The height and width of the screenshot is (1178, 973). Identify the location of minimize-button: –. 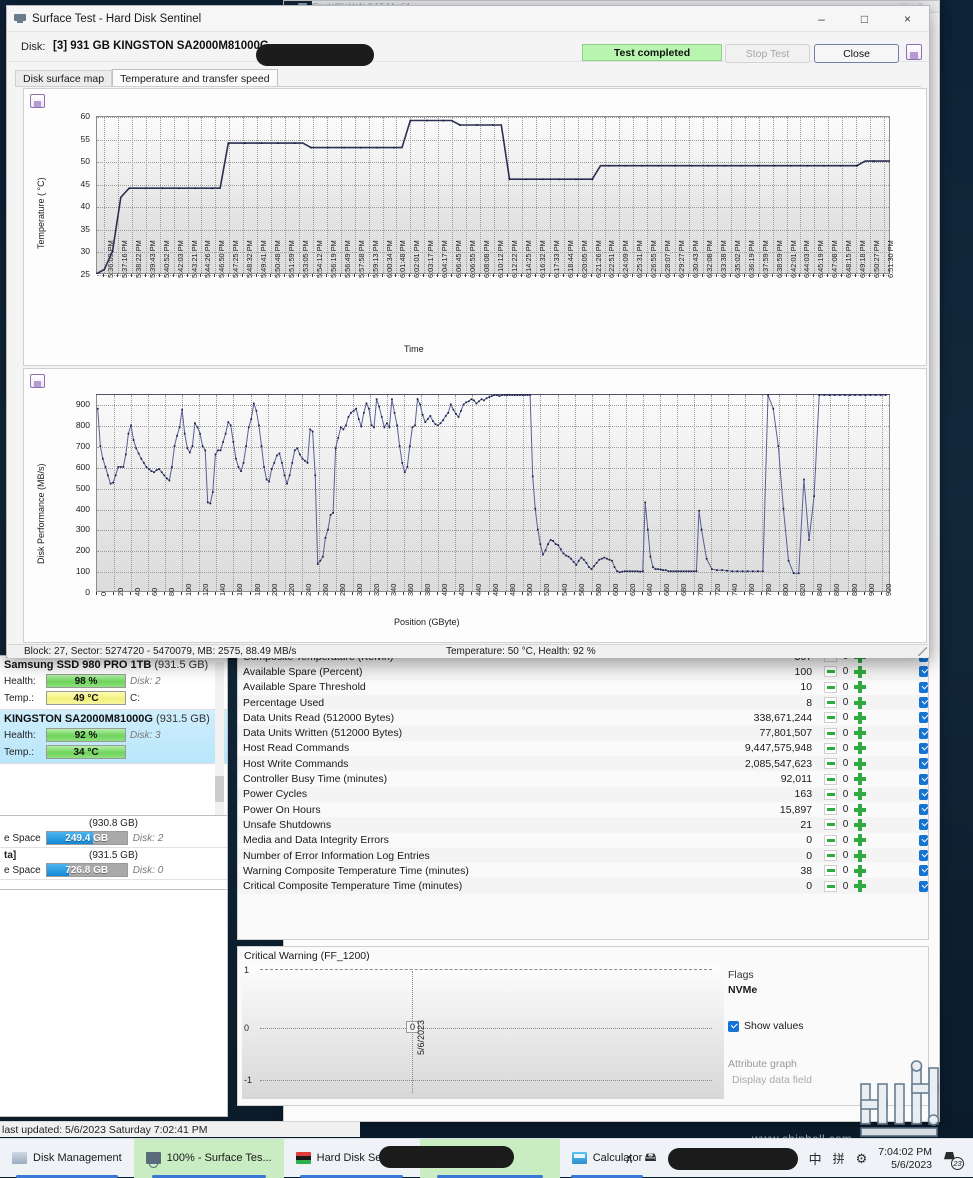
(821, 19).